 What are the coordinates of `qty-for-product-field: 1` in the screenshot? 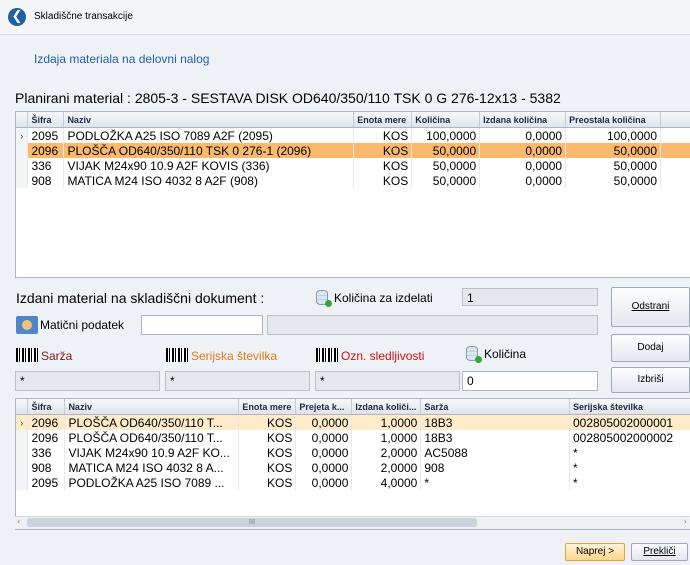 It's located at (530, 297).